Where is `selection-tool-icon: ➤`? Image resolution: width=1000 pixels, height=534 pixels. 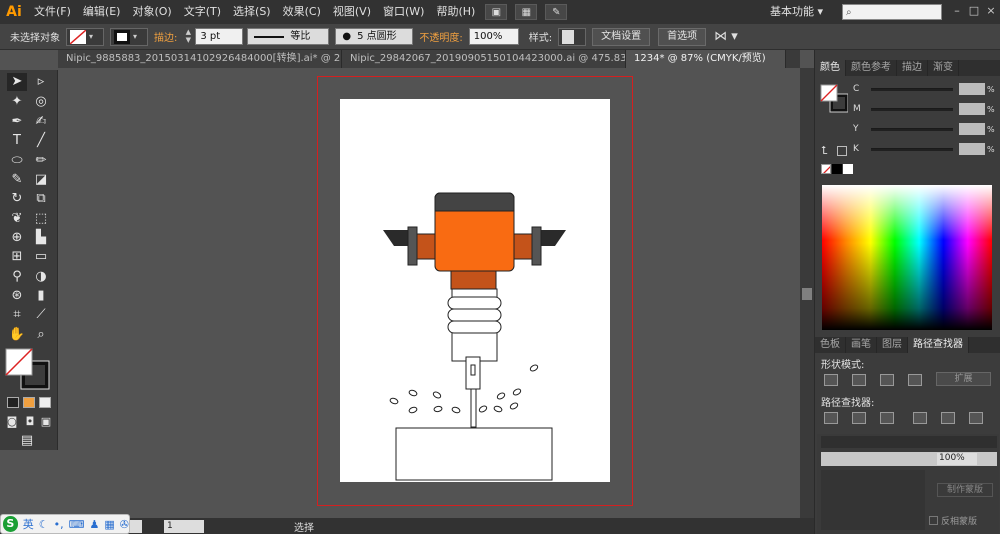 selection-tool-icon: ➤ is located at coordinates (17, 82).